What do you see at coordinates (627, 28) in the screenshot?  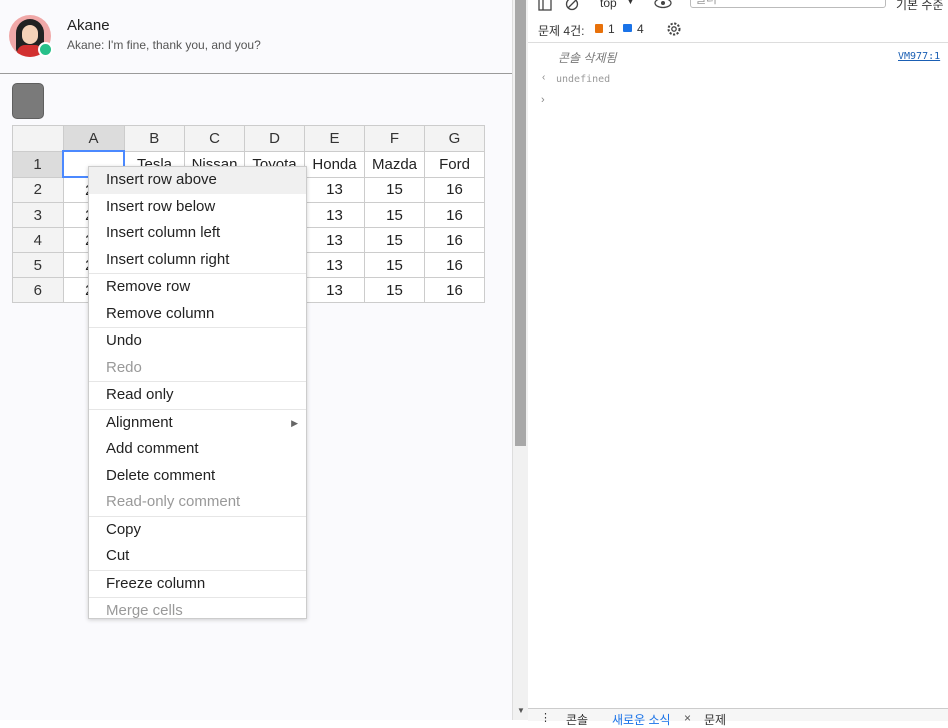 I see `info-badge-icon` at bounding box center [627, 28].